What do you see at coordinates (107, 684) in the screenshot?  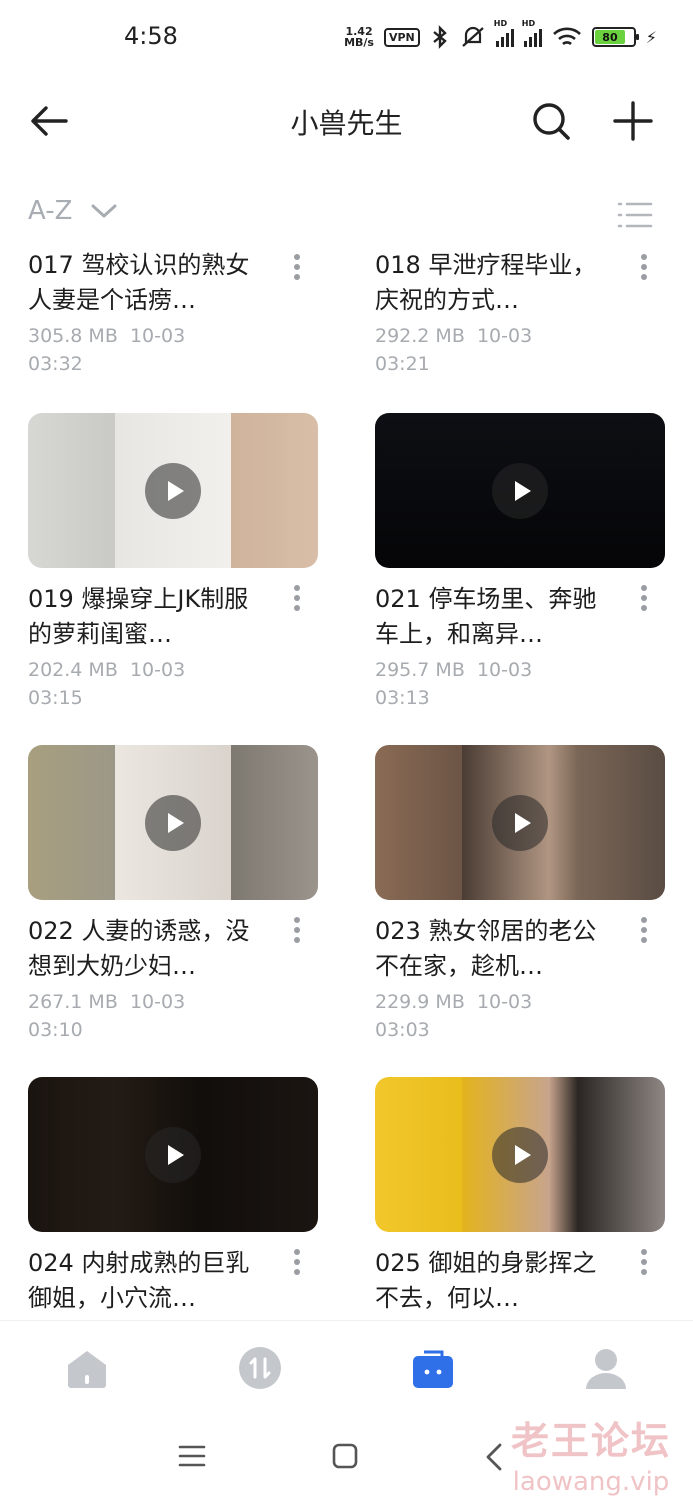 I see `item-meta: 202.4 MB 10-03 03:15` at bounding box center [107, 684].